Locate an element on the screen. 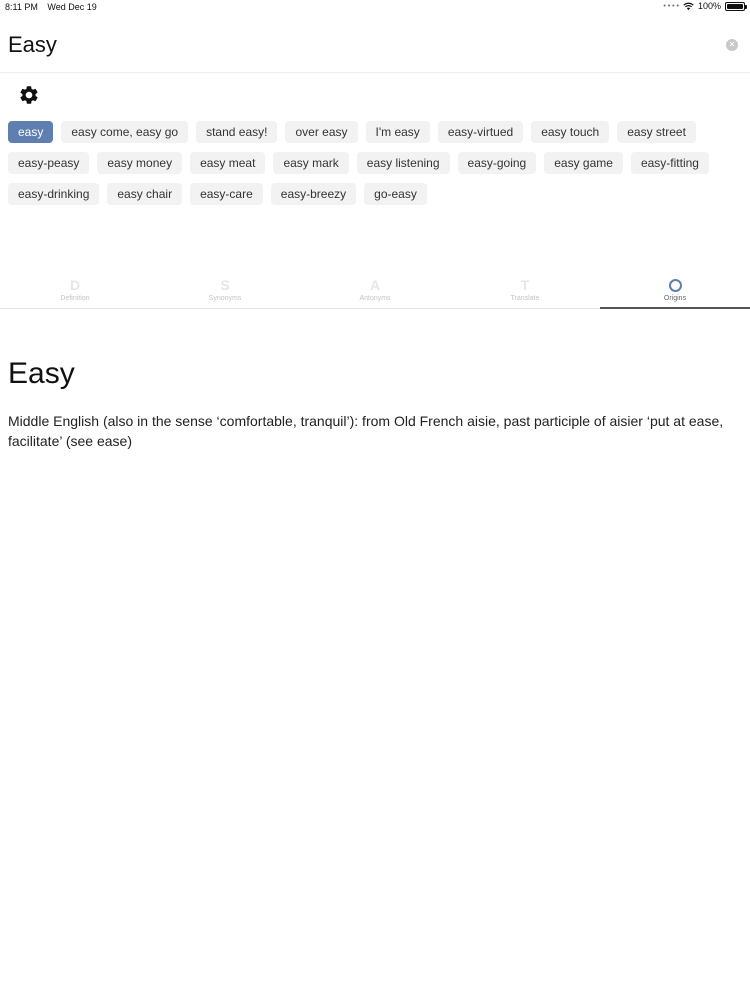 The width and height of the screenshot is (750, 1000). term-chip: easy-peasy is located at coordinates (49, 163).